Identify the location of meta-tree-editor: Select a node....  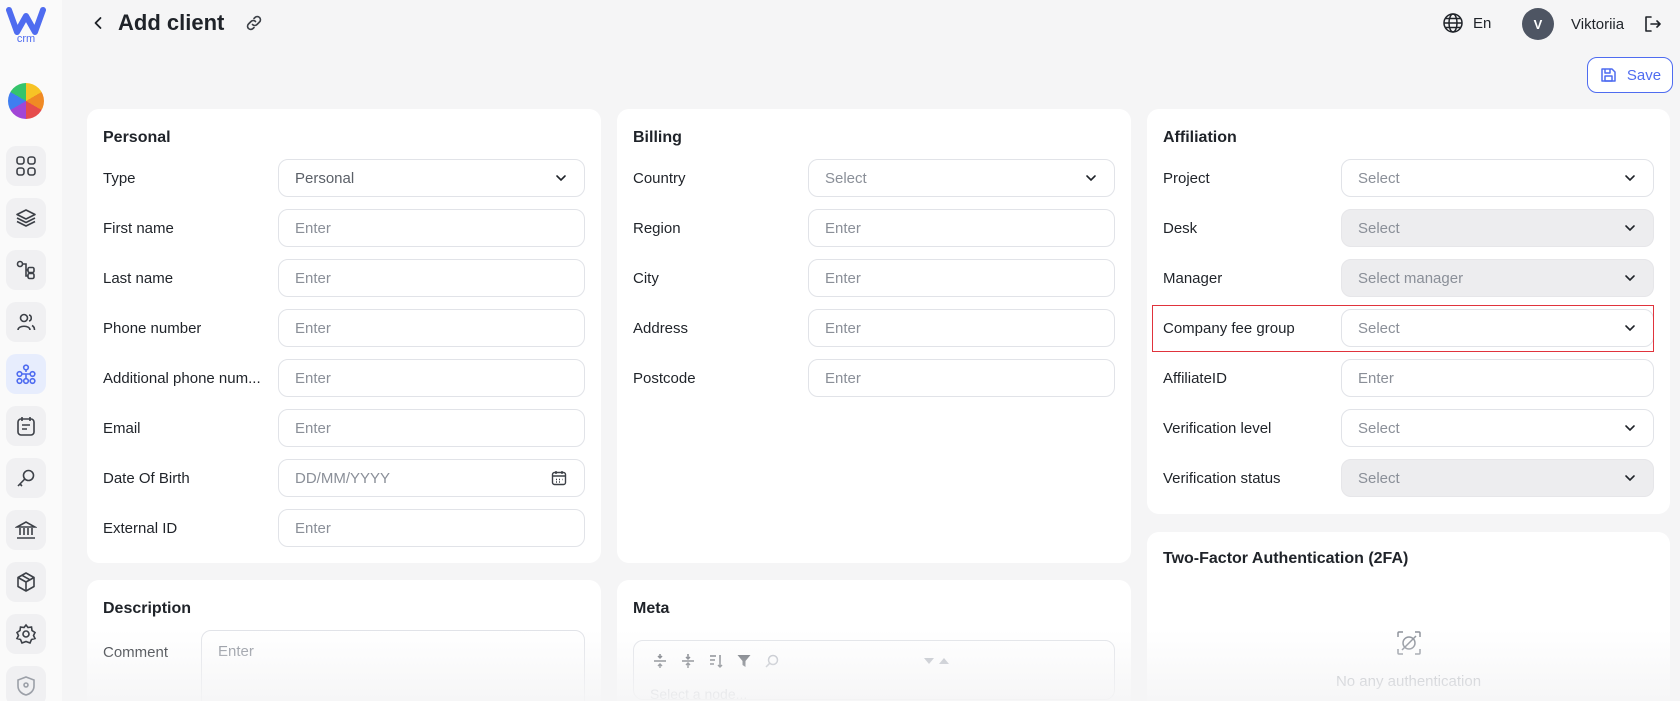
(874, 670).